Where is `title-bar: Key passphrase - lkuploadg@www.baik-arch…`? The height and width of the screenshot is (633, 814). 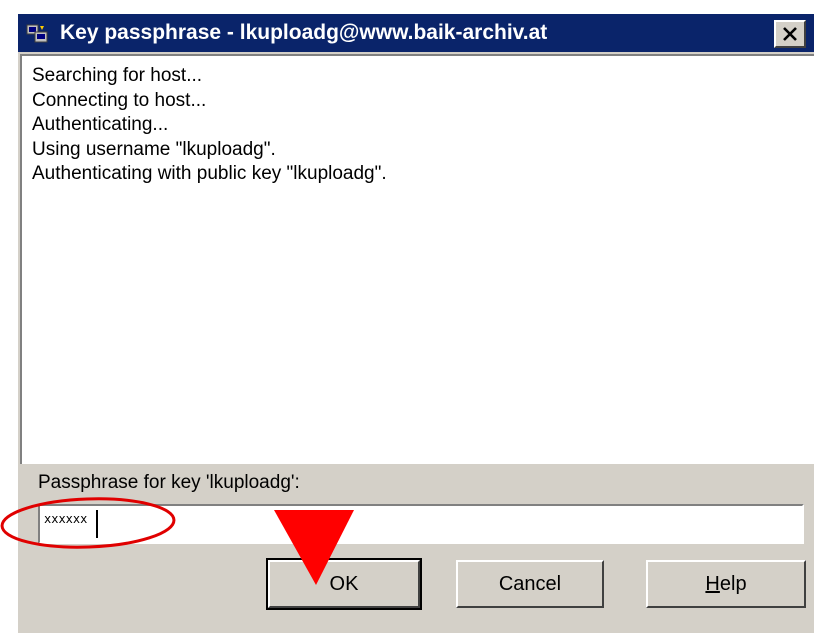 title-bar: Key passphrase - lkuploadg@www.baik-arch… is located at coordinates (416, 33).